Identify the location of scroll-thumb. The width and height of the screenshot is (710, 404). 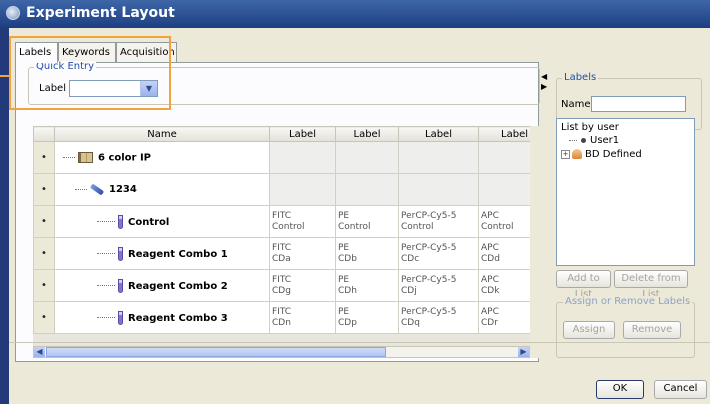
(216, 352).